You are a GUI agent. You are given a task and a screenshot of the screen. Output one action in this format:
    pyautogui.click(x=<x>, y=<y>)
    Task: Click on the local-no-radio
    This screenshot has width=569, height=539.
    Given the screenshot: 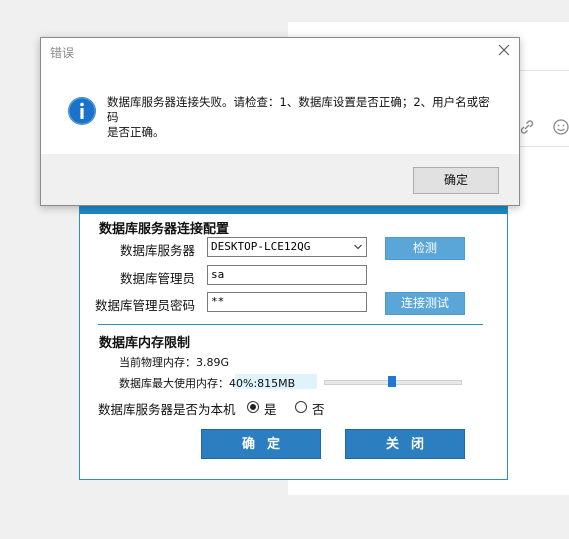 What is the action you would take?
    pyautogui.click(x=301, y=407)
    